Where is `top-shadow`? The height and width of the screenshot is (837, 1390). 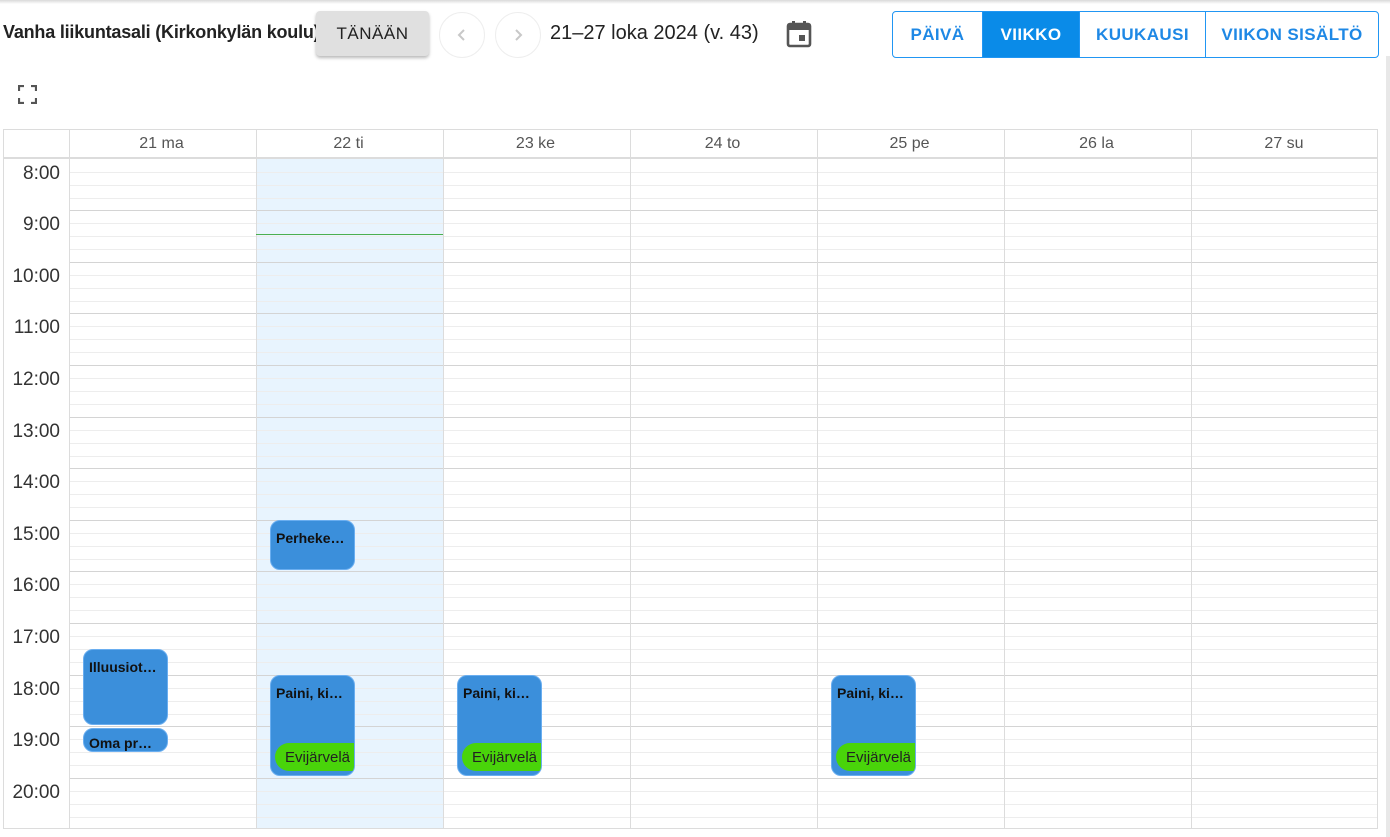
top-shadow is located at coordinates (695, 2).